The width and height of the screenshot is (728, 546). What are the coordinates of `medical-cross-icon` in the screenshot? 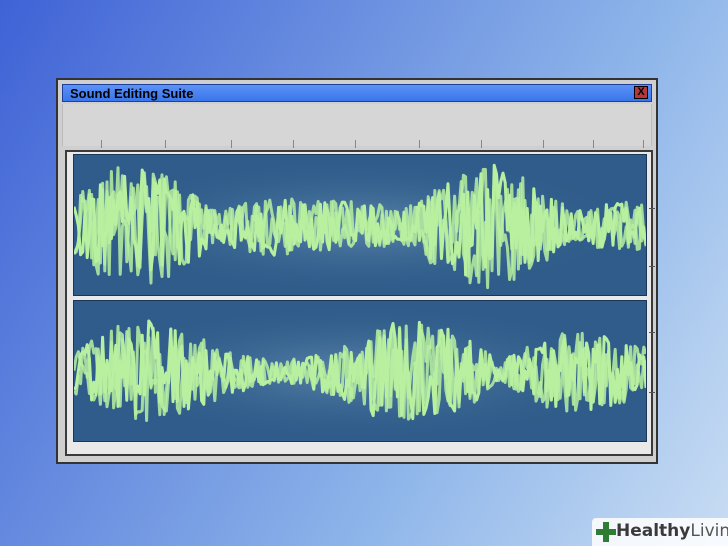 It's located at (606, 532).